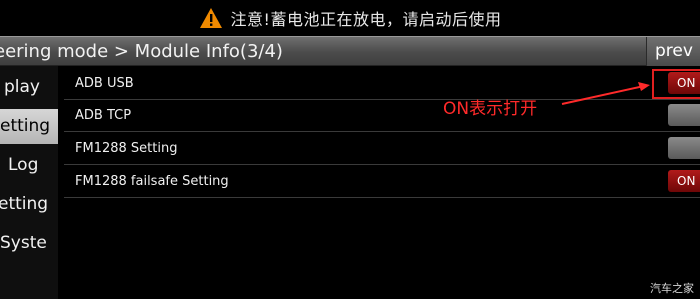 The width and height of the screenshot is (700, 299). What do you see at coordinates (22, 87) in the screenshot?
I see `sidebar-item-label: play` at bounding box center [22, 87].